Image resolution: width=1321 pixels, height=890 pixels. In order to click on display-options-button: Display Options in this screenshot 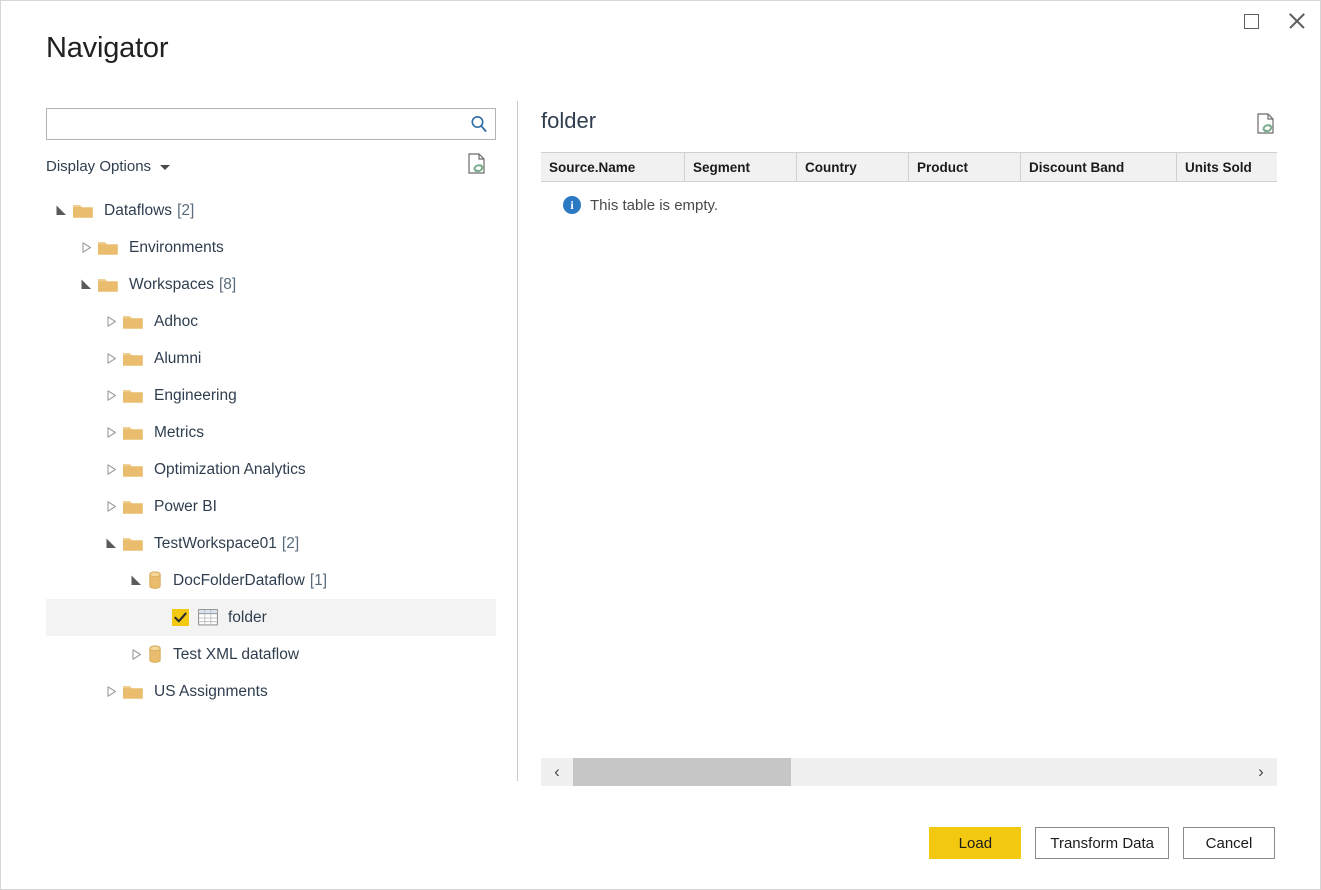, I will do `click(108, 166)`.